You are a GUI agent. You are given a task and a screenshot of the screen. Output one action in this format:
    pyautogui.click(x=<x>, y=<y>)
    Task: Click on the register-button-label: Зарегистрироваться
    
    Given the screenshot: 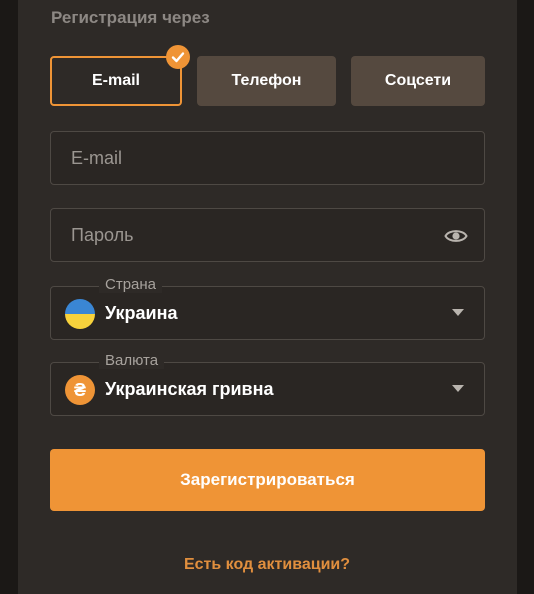 What is the action you would take?
    pyautogui.click(x=267, y=479)
    